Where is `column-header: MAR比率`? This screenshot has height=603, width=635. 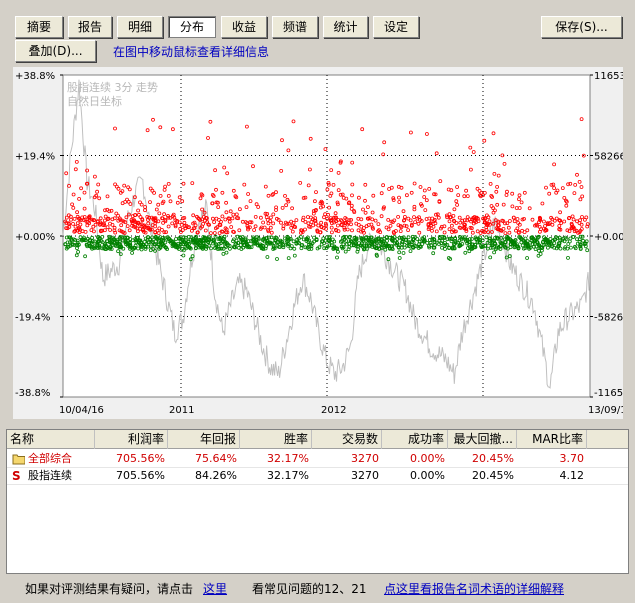 column-header: MAR比率 is located at coordinates (552, 439).